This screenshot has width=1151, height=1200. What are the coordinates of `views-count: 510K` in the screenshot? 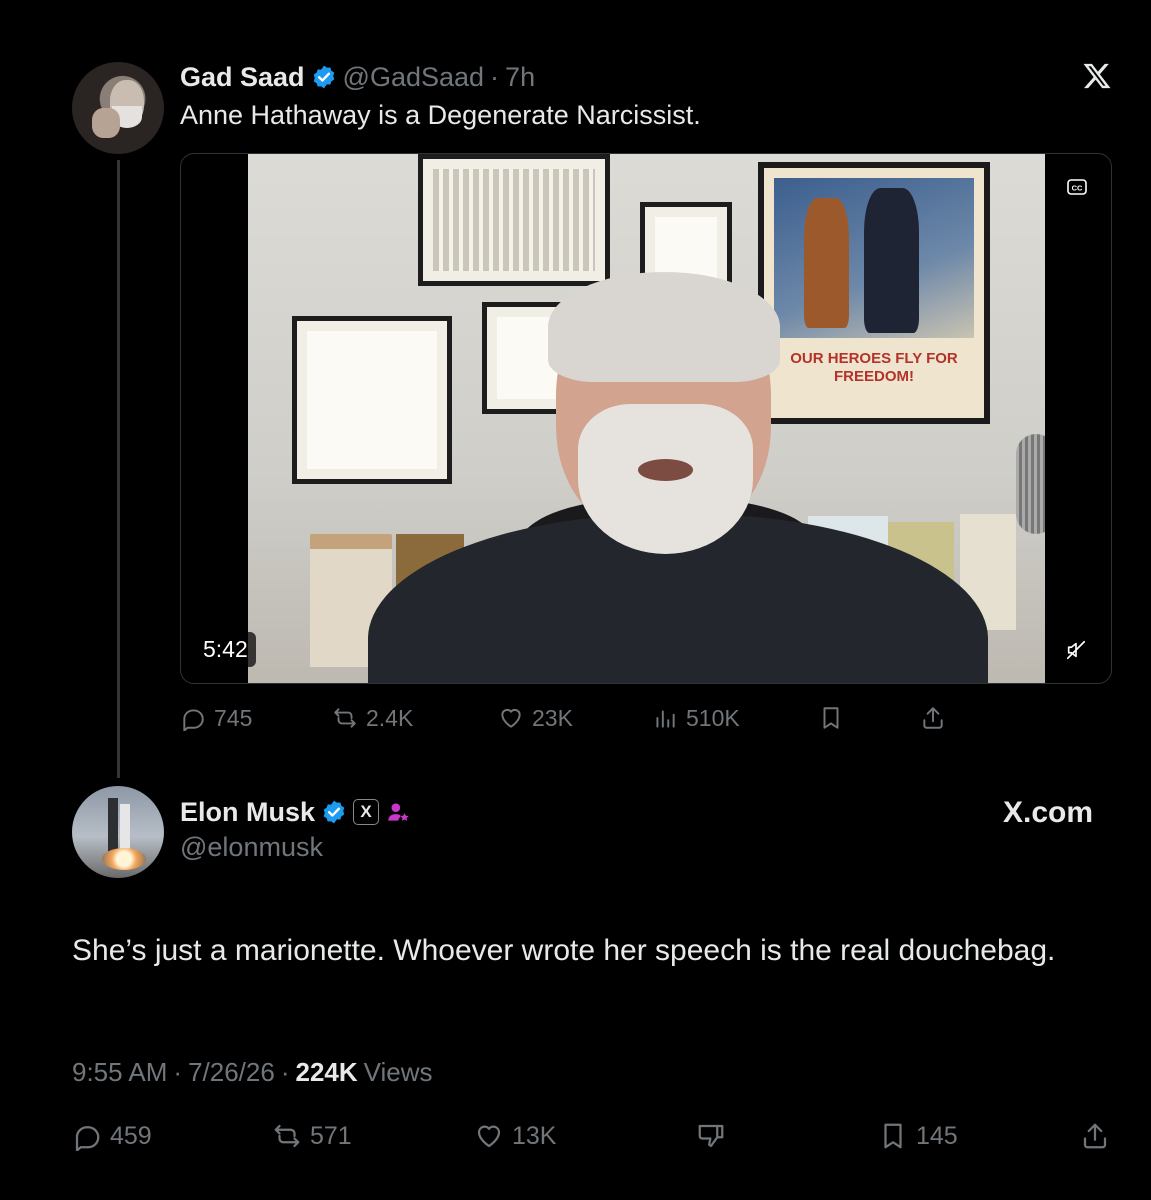 It's located at (713, 717).